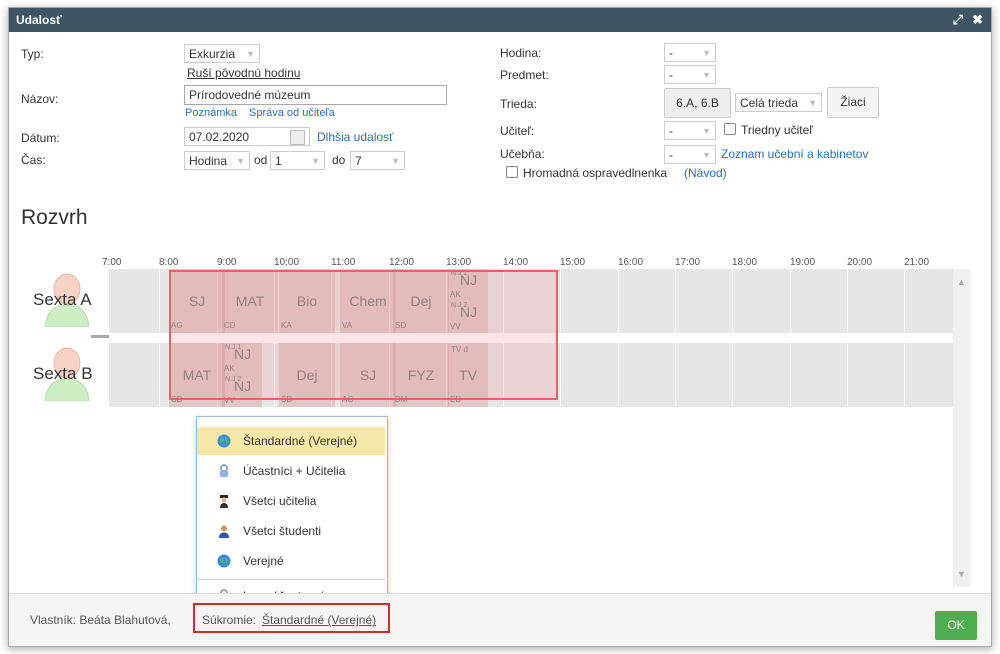 The width and height of the screenshot is (1000, 654). I want to click on time-tick: 18:00, so click(745, 262).